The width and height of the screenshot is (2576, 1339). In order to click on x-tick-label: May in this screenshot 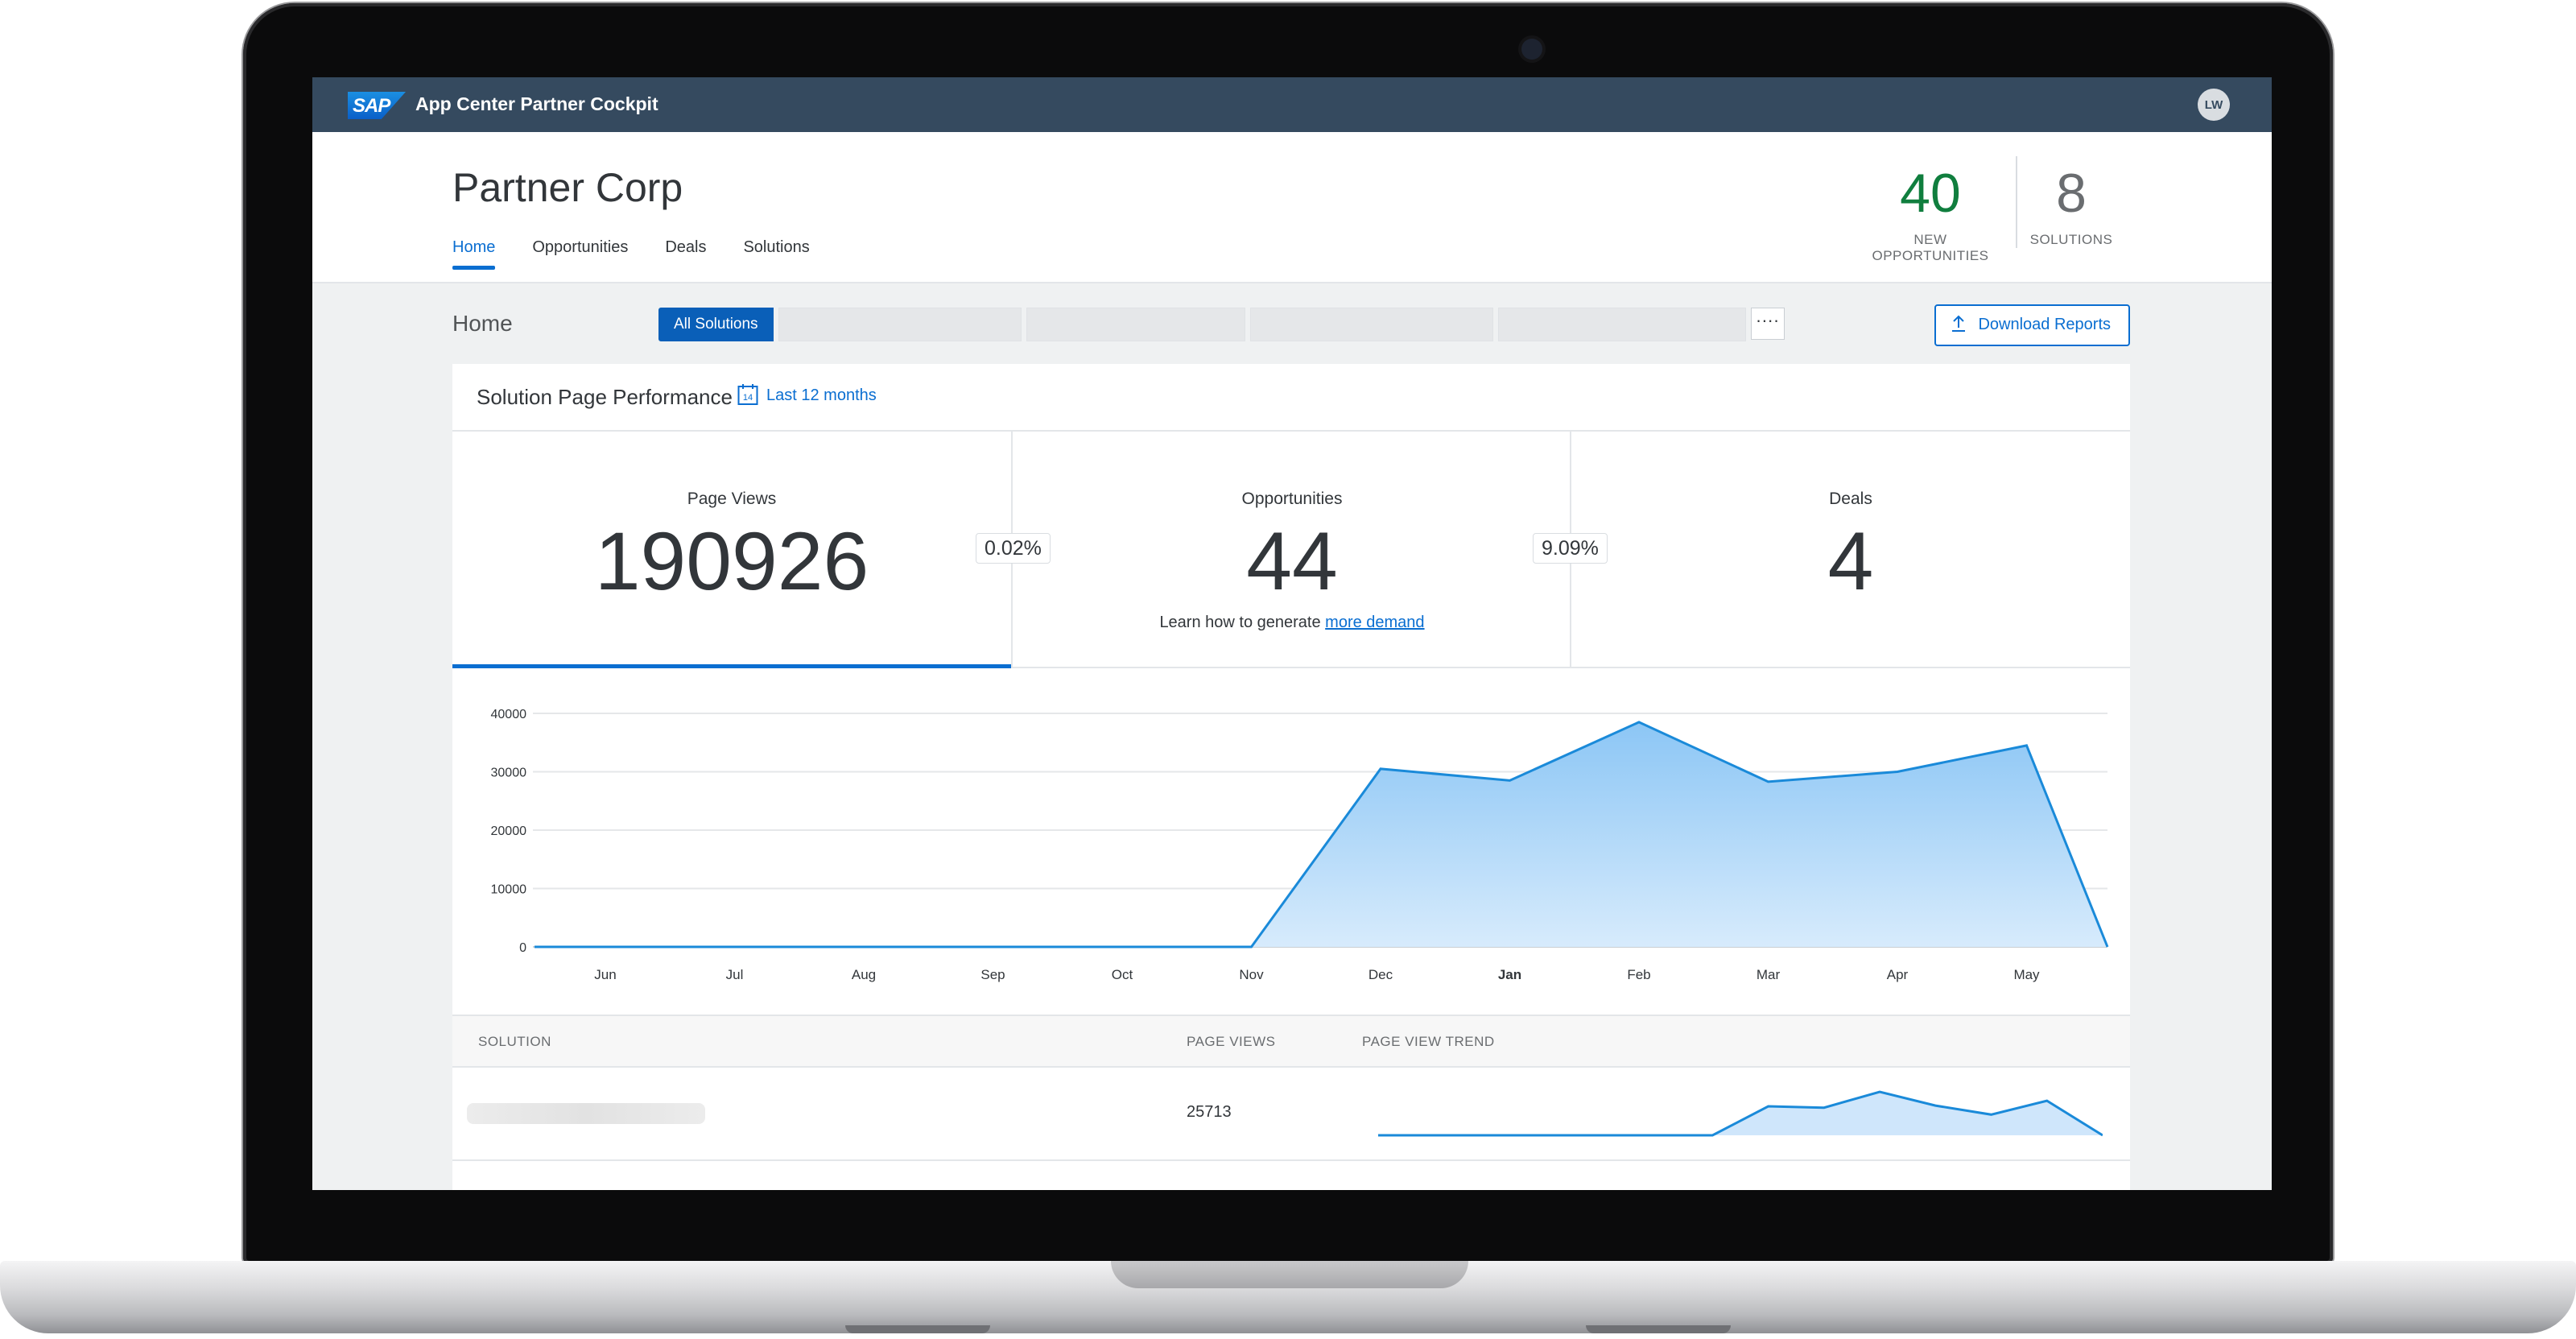, I will do `click(2026, 975)`.